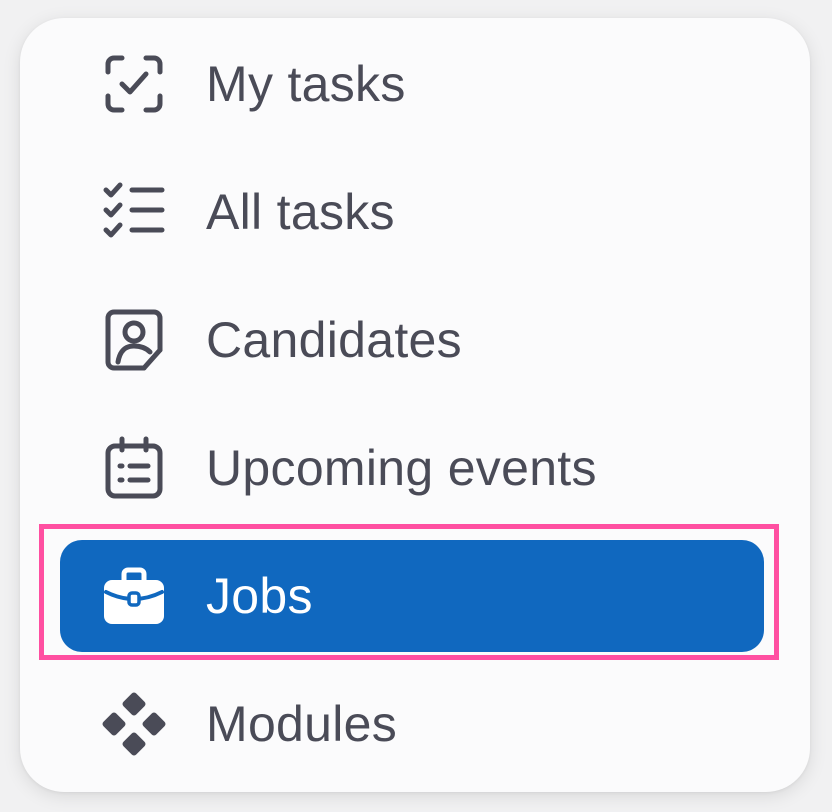 Image resolution: width=832 pixels, height=812 pixels. What do you see at coordinates (302, 724) in the screenshot?
I see `menu-item-label: Modules` at bounding box center [302, 724].